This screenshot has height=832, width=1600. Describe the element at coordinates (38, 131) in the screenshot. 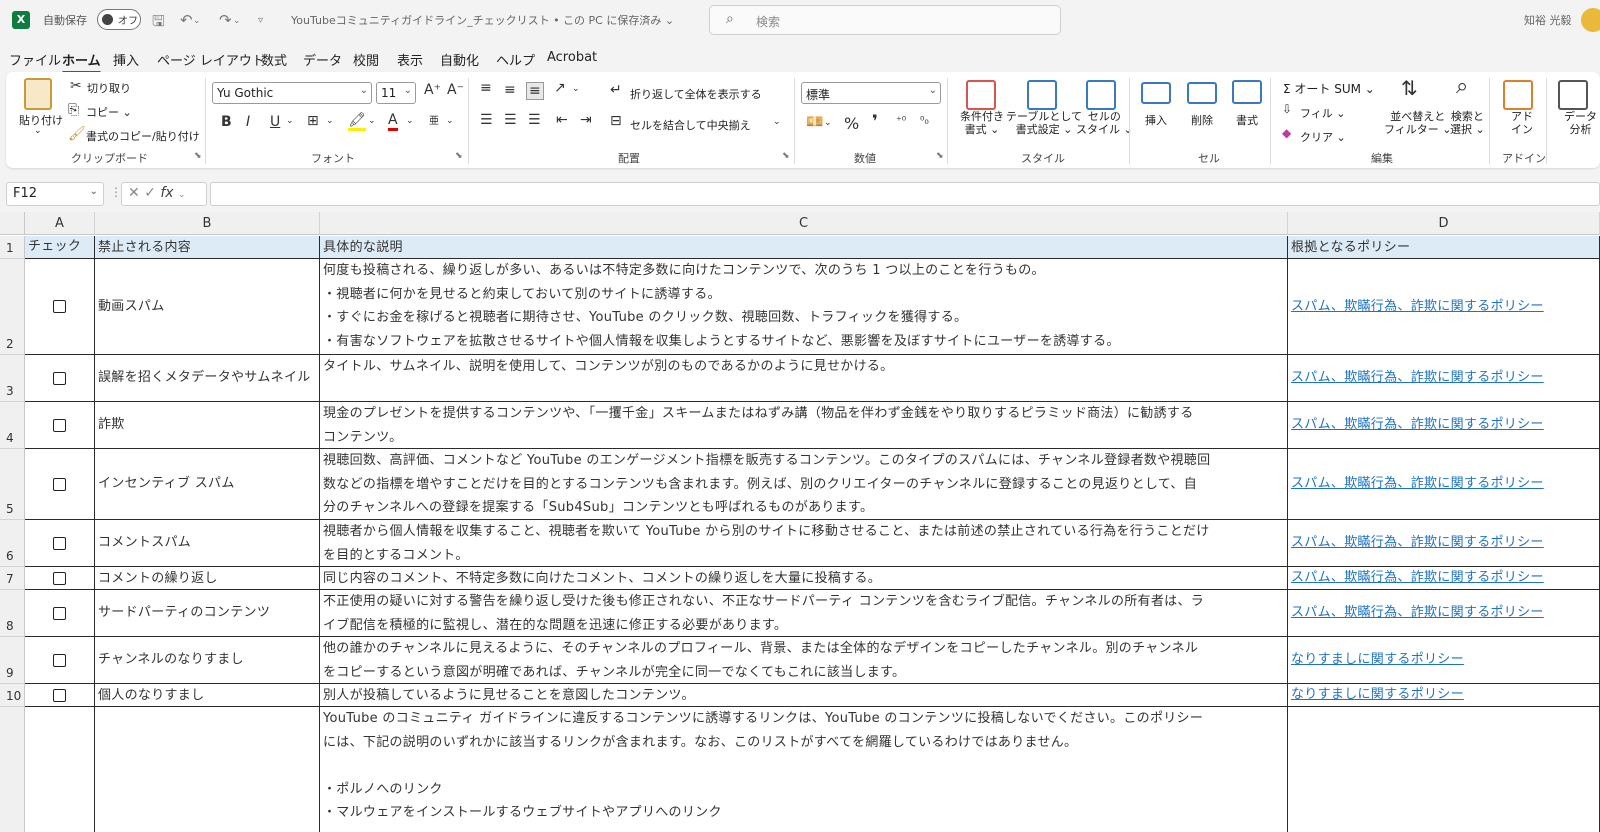

I see `paste-dropdown-icon: ⌄` at that location.